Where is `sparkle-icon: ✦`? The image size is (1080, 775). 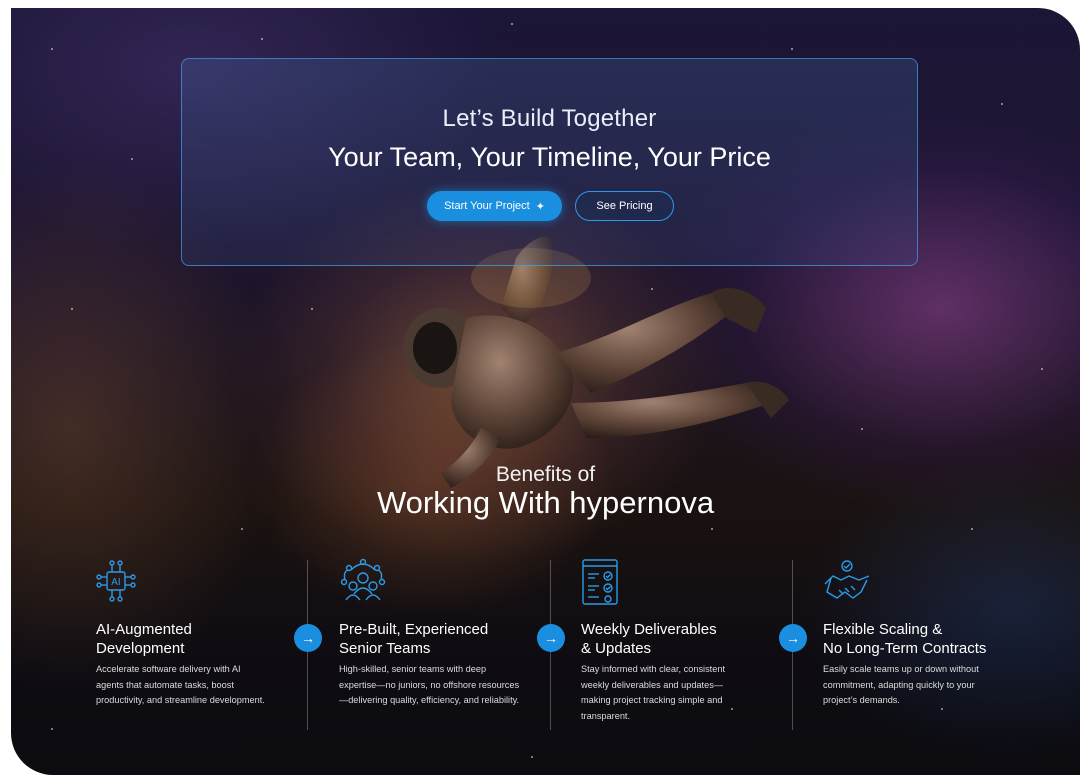
sparkle-icon: ✦ is located at coordinates (540, 206).